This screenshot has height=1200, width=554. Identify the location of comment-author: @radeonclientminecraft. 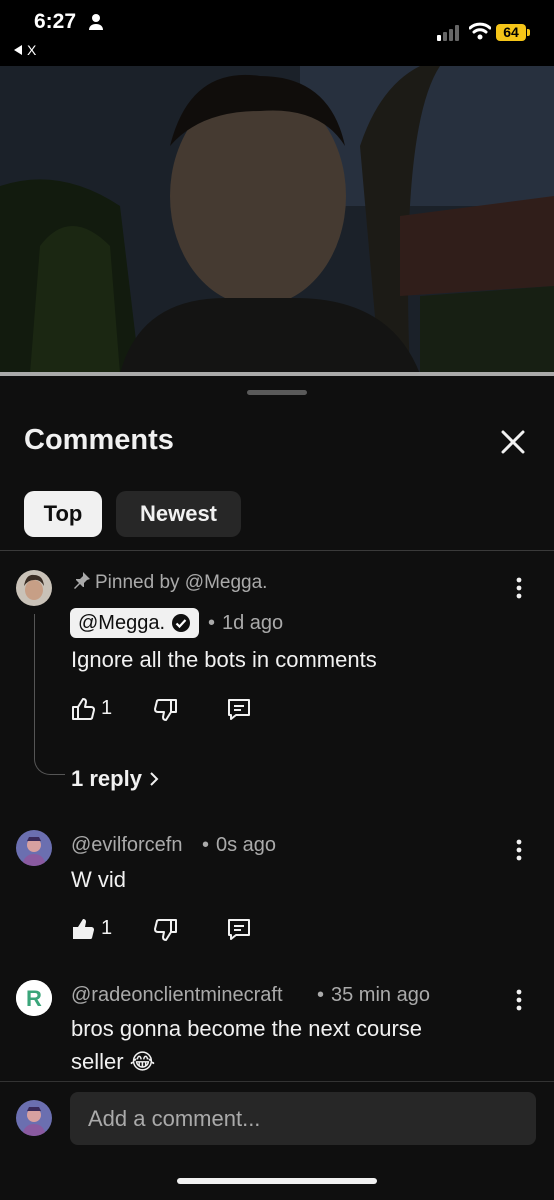
(177, 995).